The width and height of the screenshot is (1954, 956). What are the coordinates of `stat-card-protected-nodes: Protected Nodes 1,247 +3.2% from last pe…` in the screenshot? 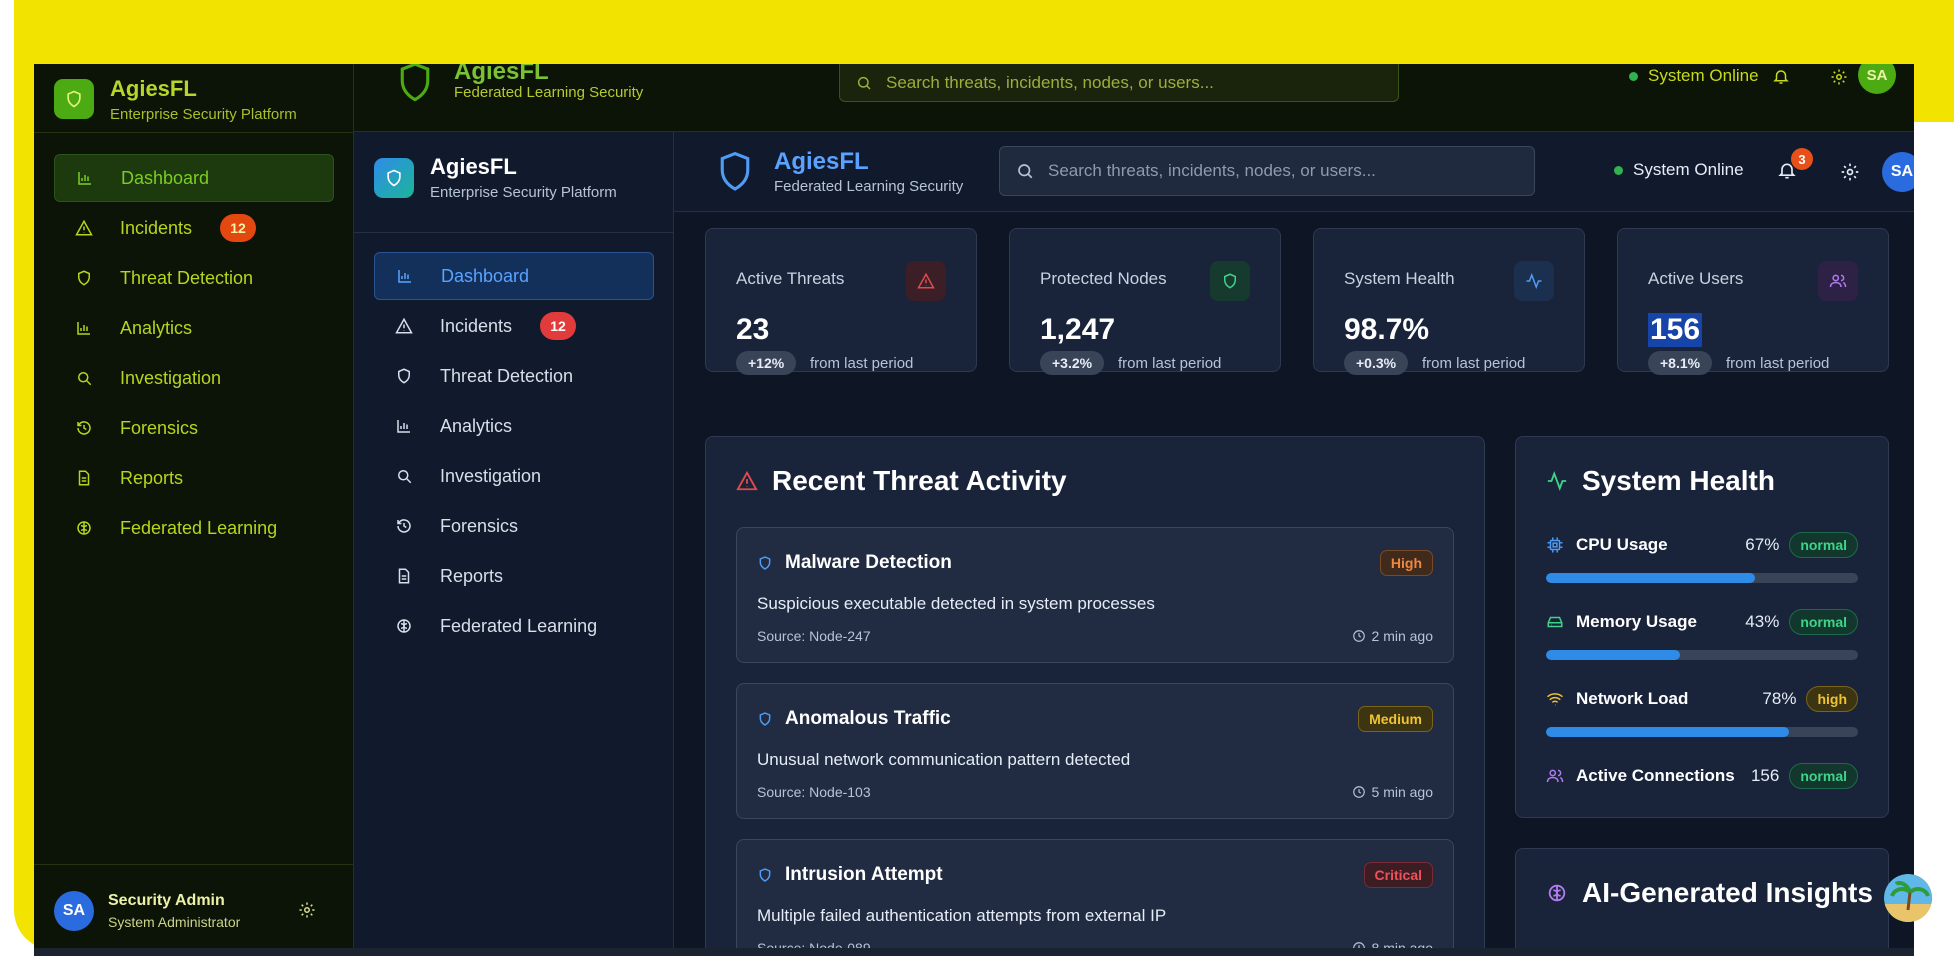 It's located at (1145, 301).